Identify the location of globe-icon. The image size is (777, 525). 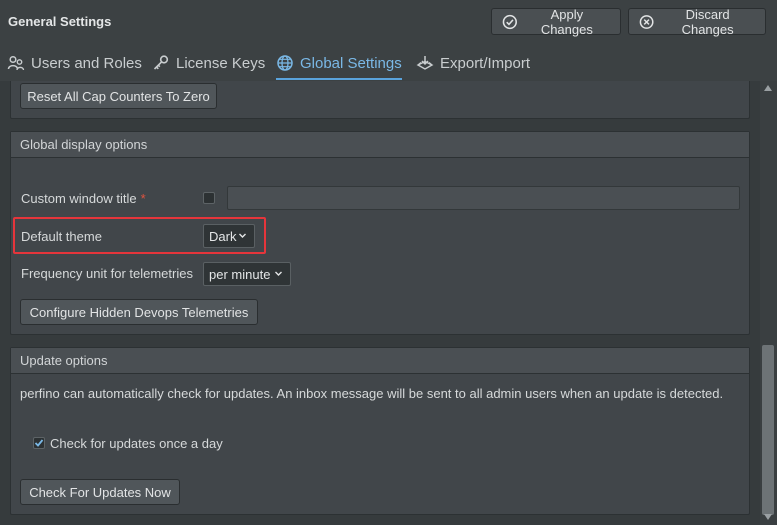
(285, 63).